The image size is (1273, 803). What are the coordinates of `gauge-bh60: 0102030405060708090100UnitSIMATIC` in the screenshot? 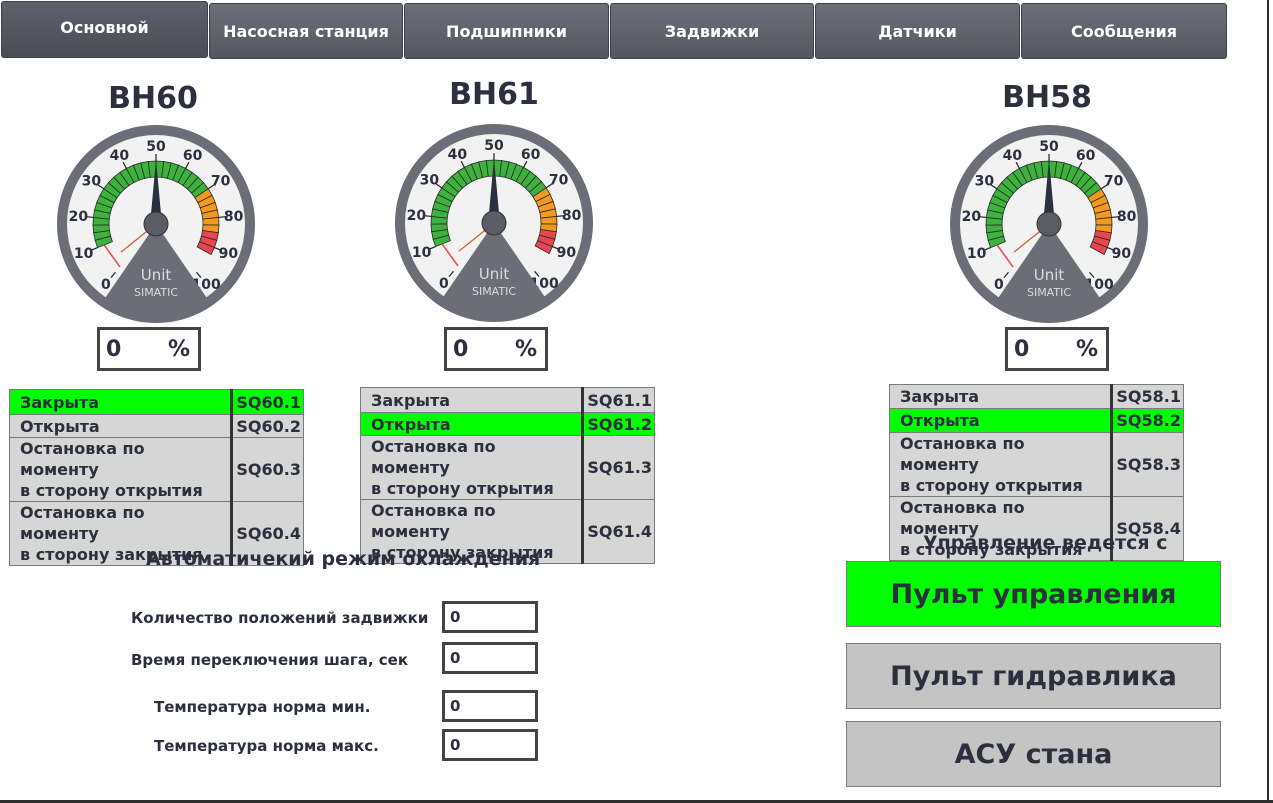 It's located at (156, 224).